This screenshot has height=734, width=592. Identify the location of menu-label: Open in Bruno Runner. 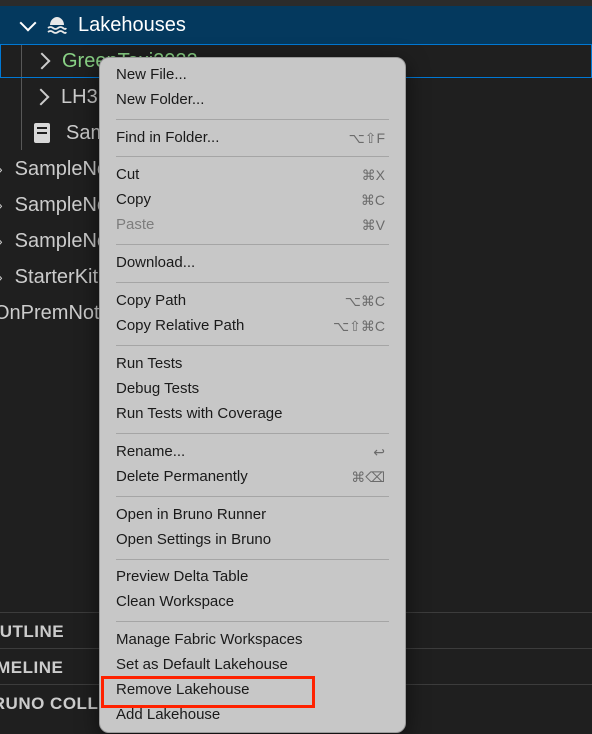
(191, 514).